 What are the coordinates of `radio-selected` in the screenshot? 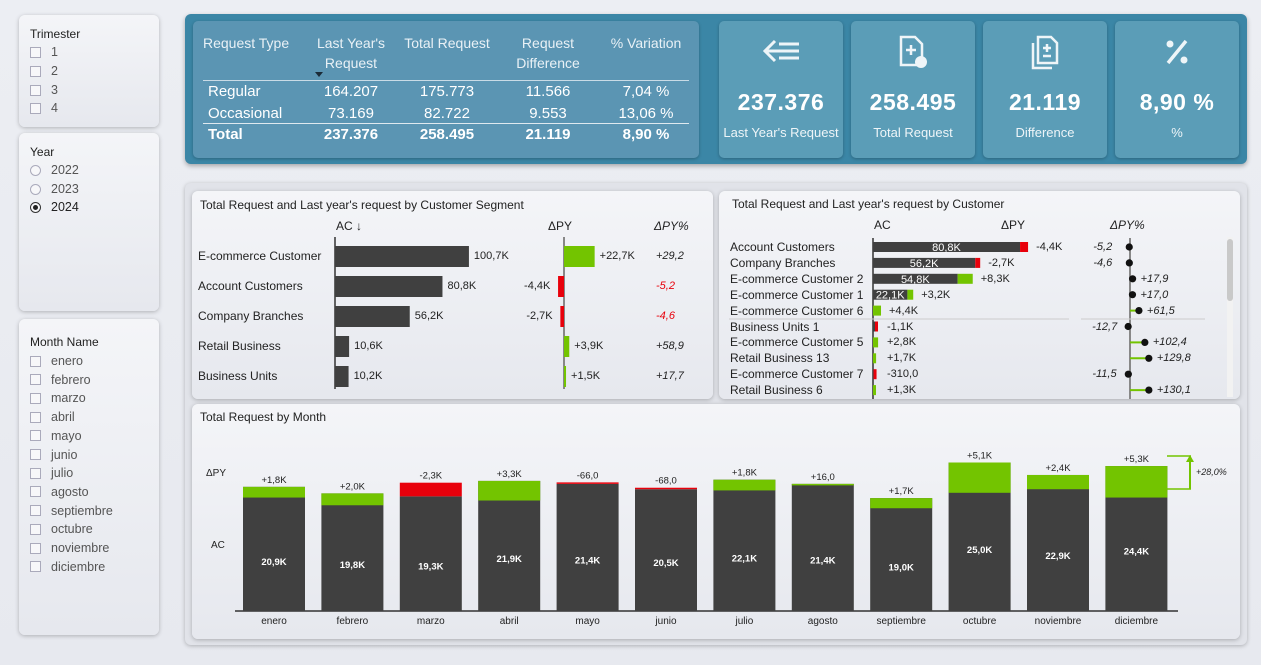 It's located at (35, 207).